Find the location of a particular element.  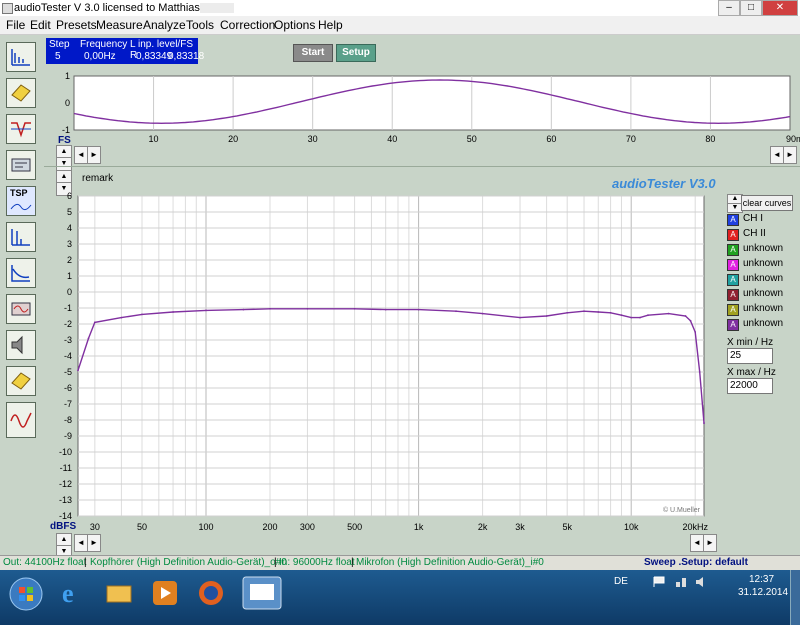

eq-tool is located at coordinates (21, 381).